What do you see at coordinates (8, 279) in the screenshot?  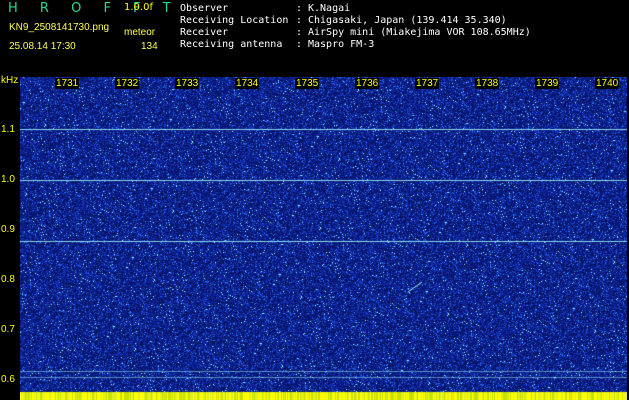 I see `y-tick-label: 0.8` at bounding box center [8, 279].